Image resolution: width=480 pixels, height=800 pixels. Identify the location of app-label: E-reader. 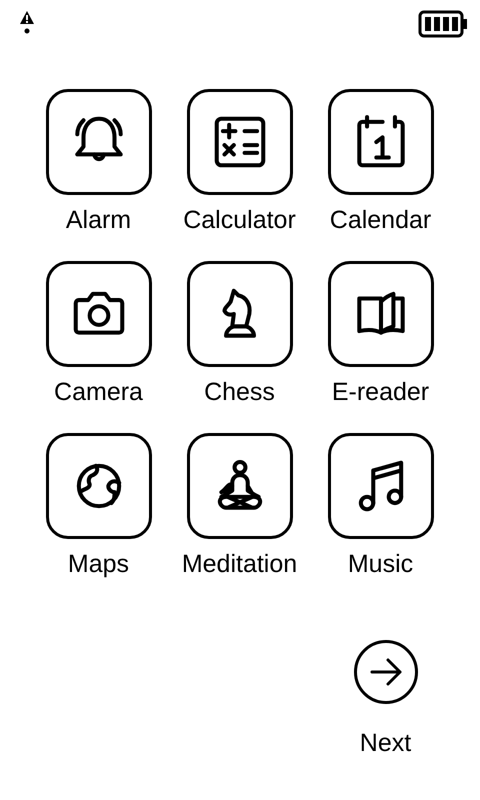
(381, 392).